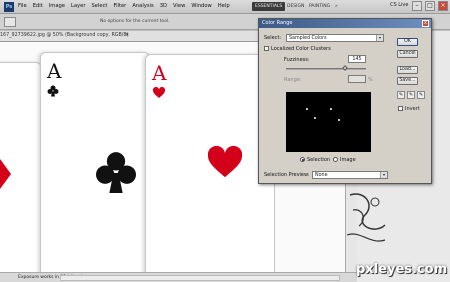 The width and height of the screenshot is (450, 282). I want to click on ornament-decoration, so click(366, 217).